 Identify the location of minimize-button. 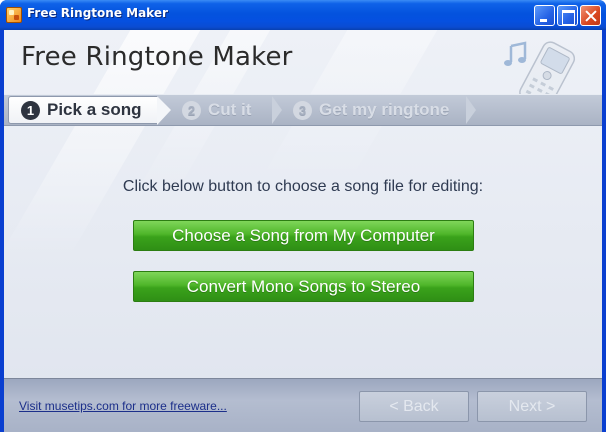
(544, 15).